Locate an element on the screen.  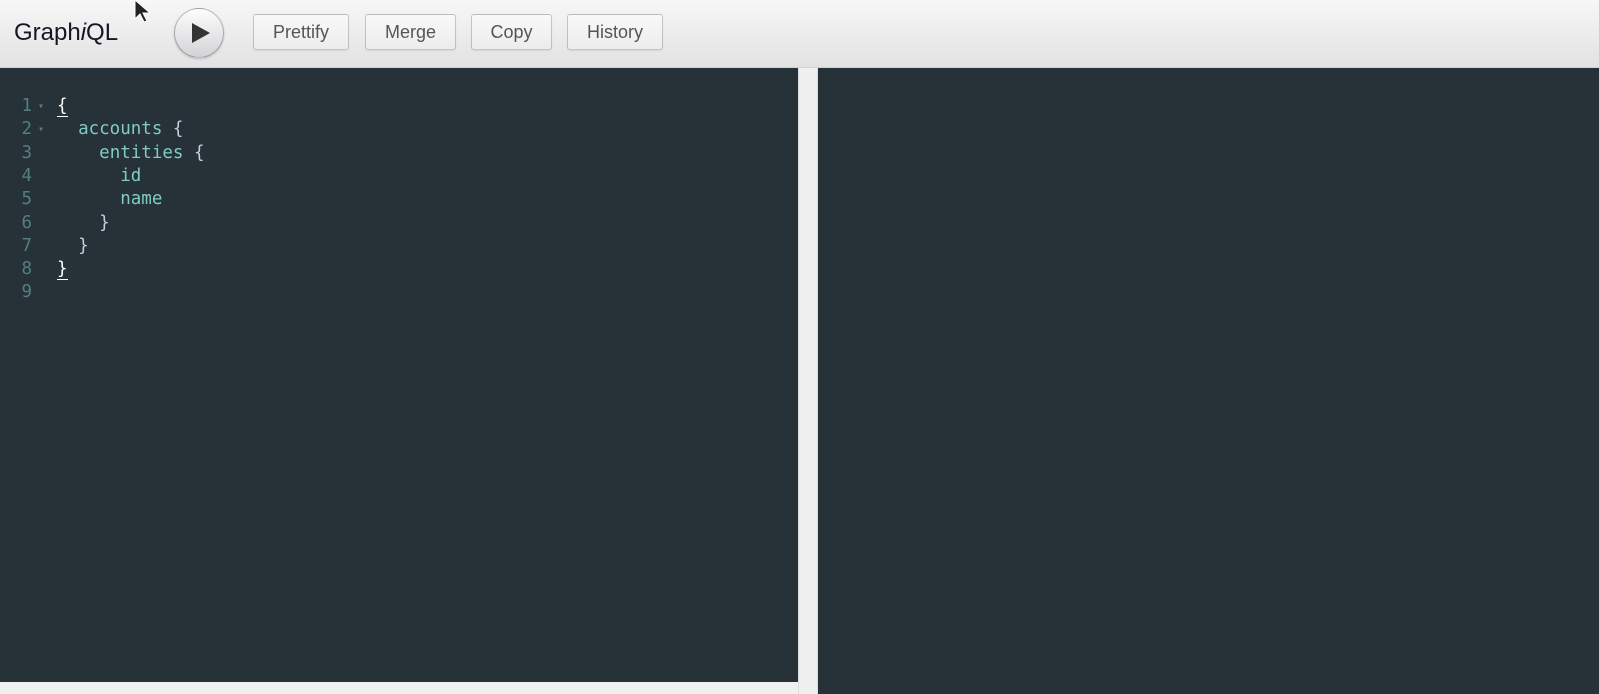
execute-query-button is located at coordinates (199, 33).